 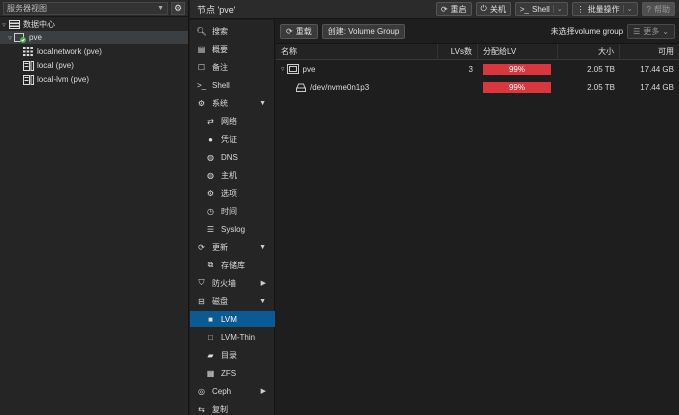 I want to click on nav-item-summary: ▤ 概要, so click(x=232, y=49).